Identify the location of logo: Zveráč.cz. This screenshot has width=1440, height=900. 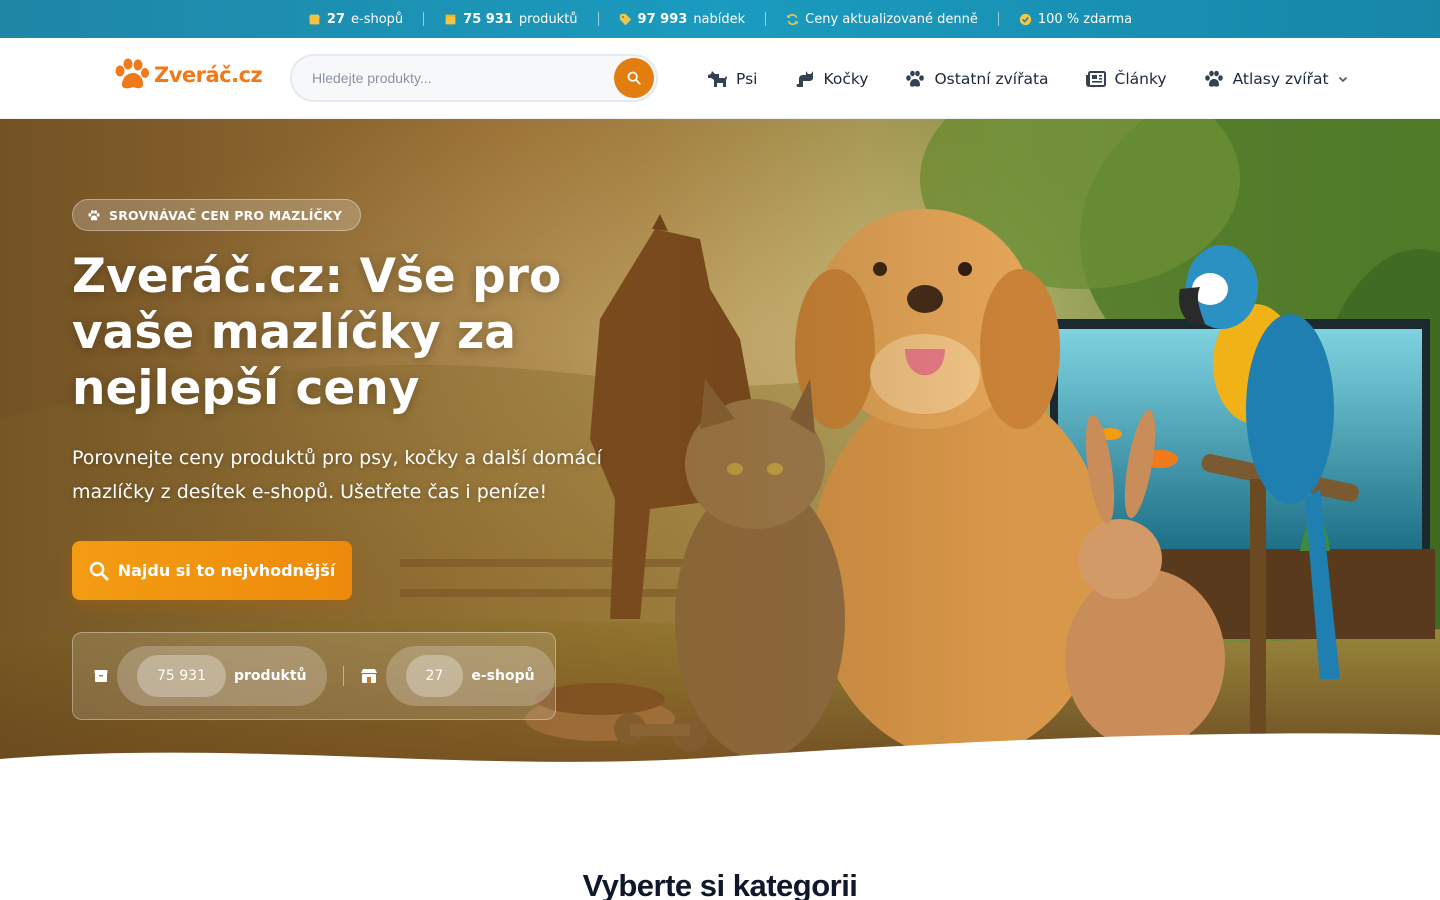
(187, 75).